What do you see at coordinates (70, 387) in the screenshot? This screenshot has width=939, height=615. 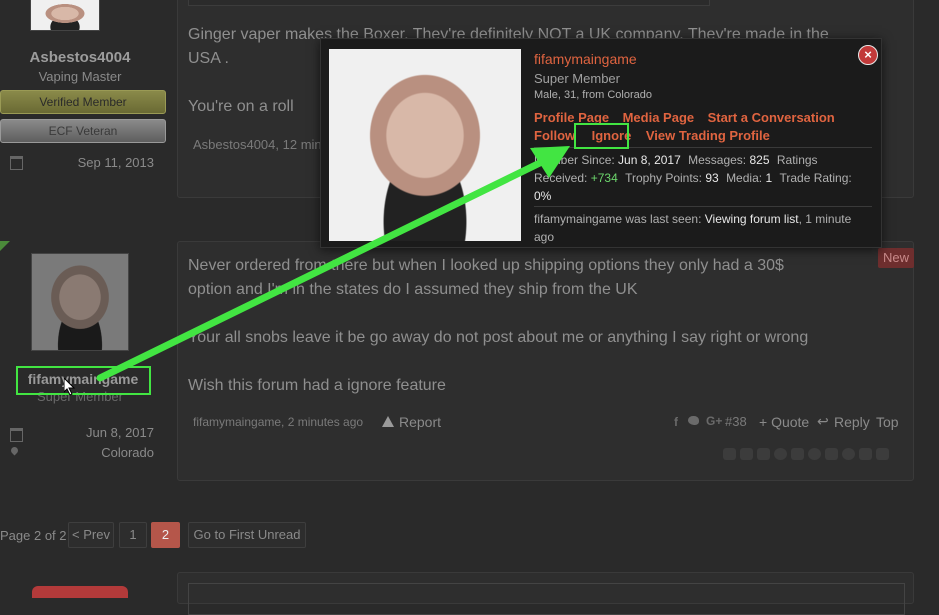 I see `mouse-cursor-icon` at bounding box center [70, 387].